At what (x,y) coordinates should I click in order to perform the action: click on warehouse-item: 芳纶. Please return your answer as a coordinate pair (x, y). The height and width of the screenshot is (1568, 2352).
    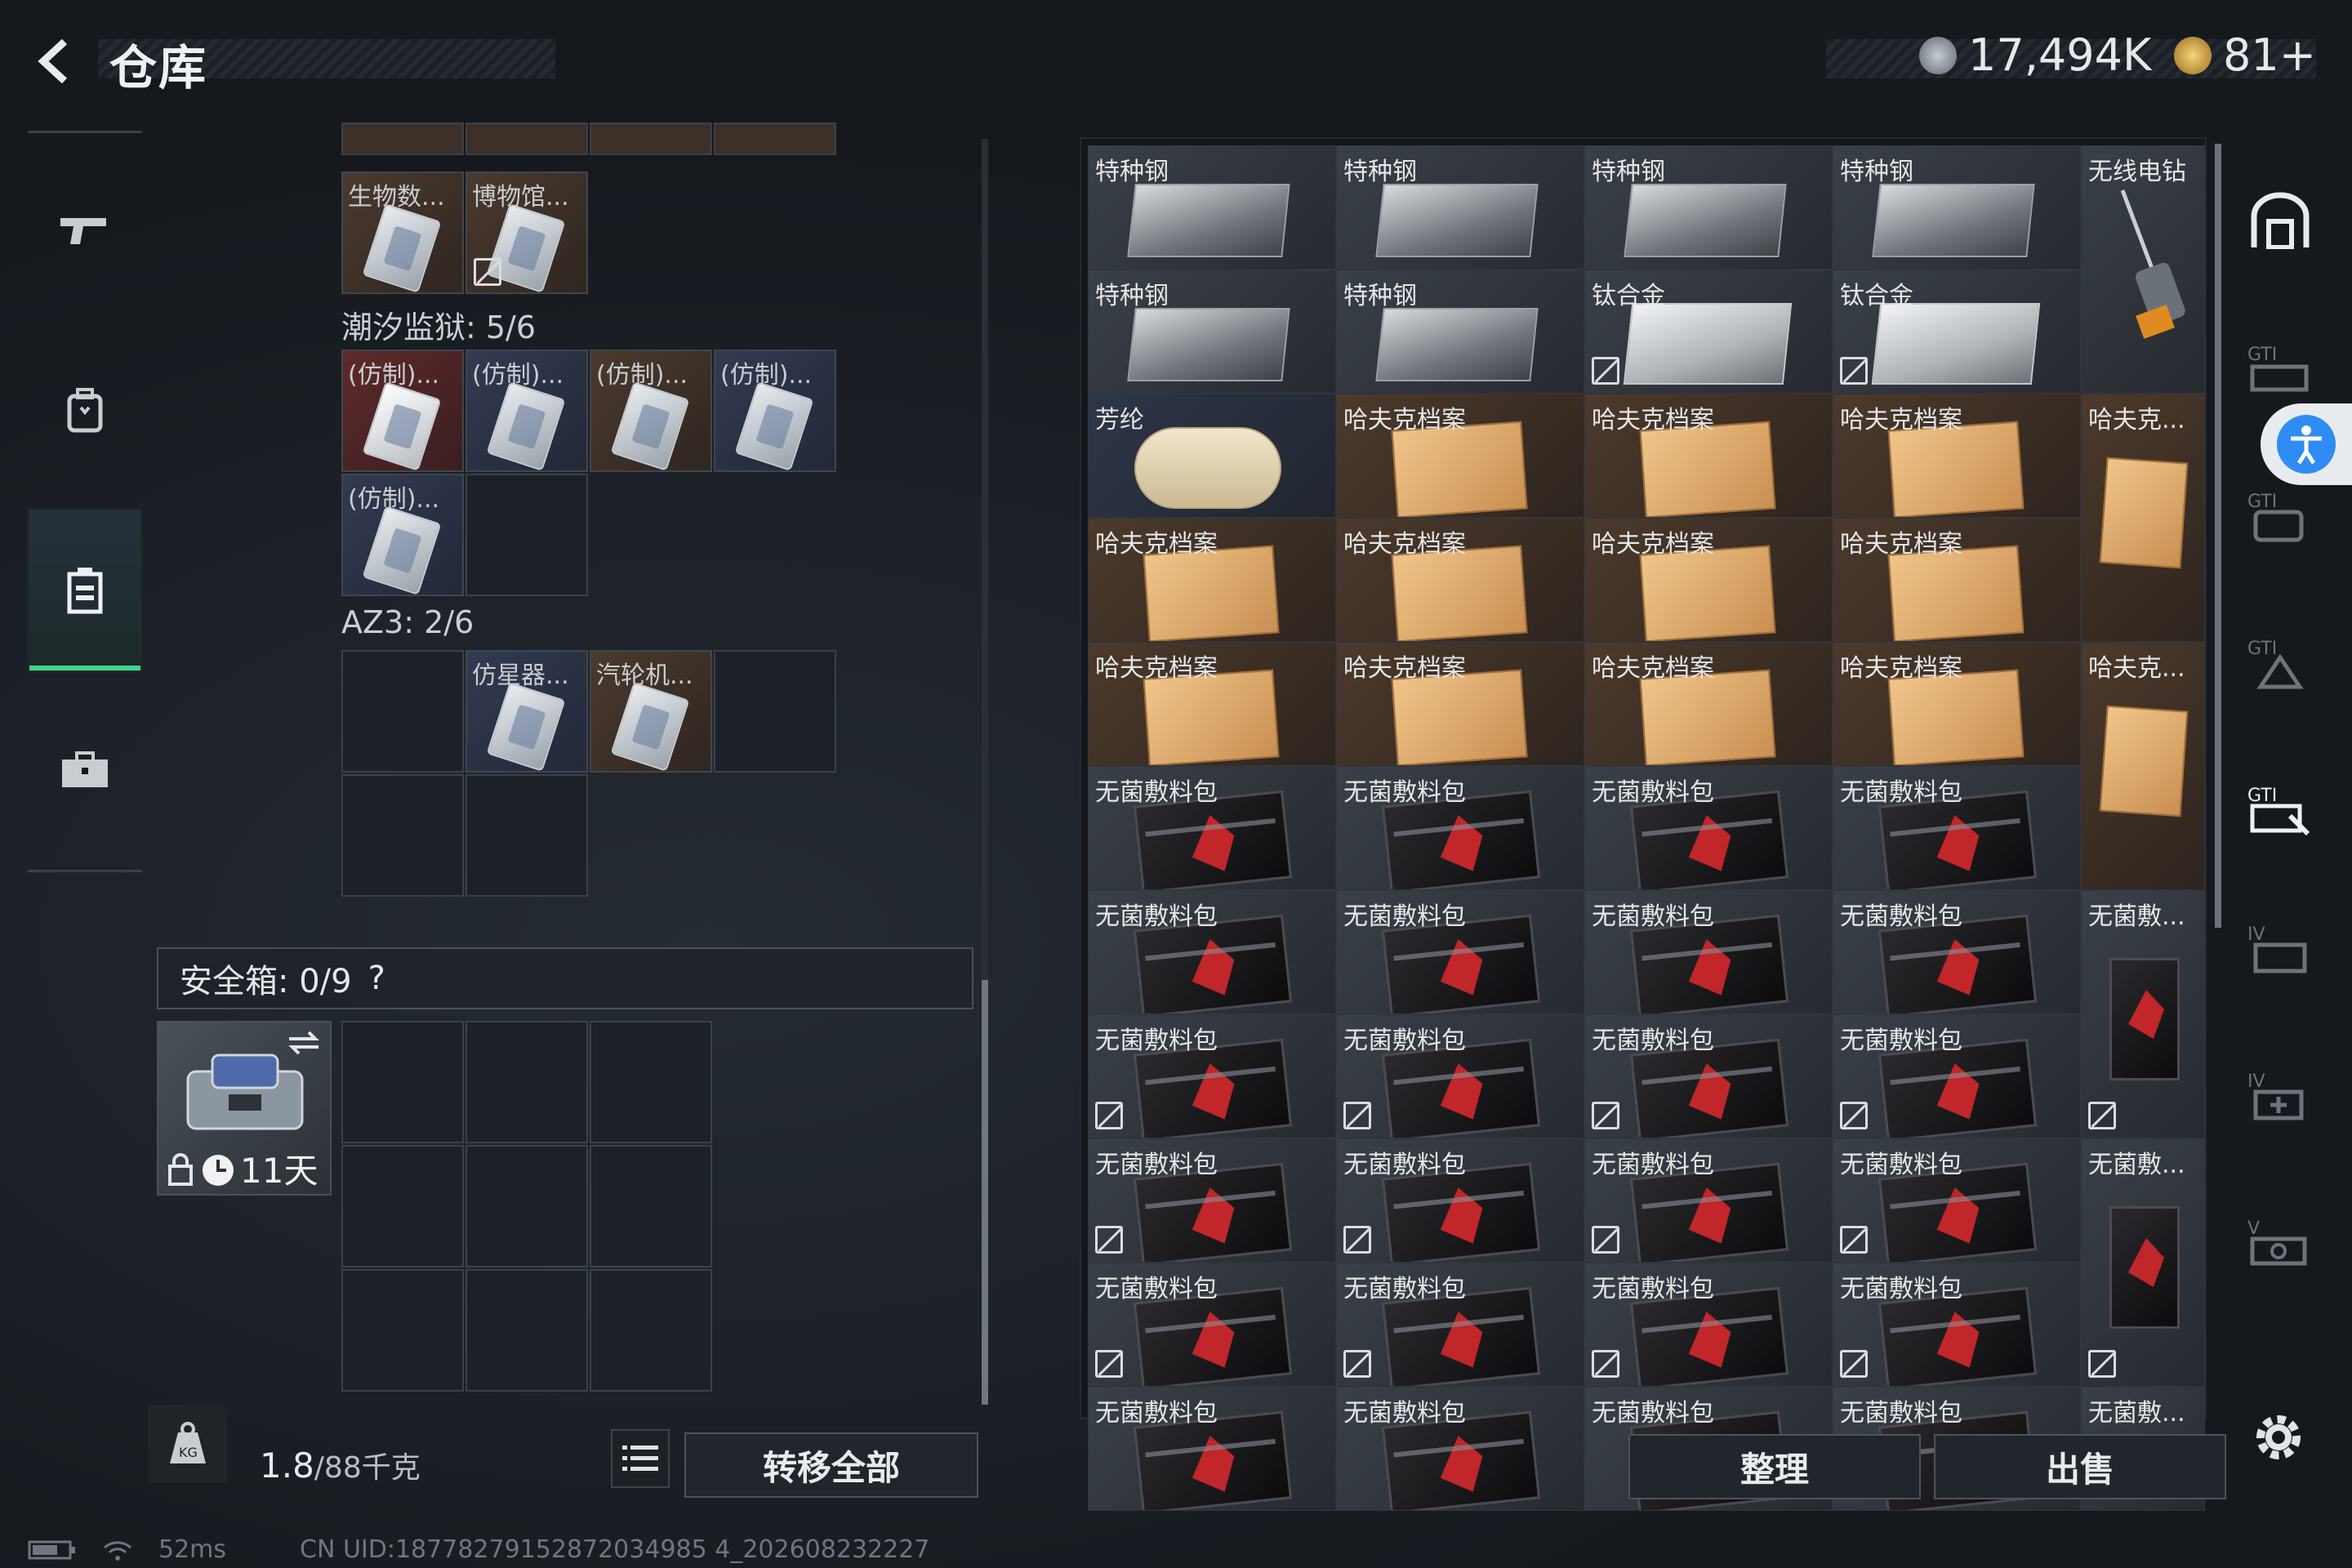
    Looking at the image, I should click on (1212, 456).